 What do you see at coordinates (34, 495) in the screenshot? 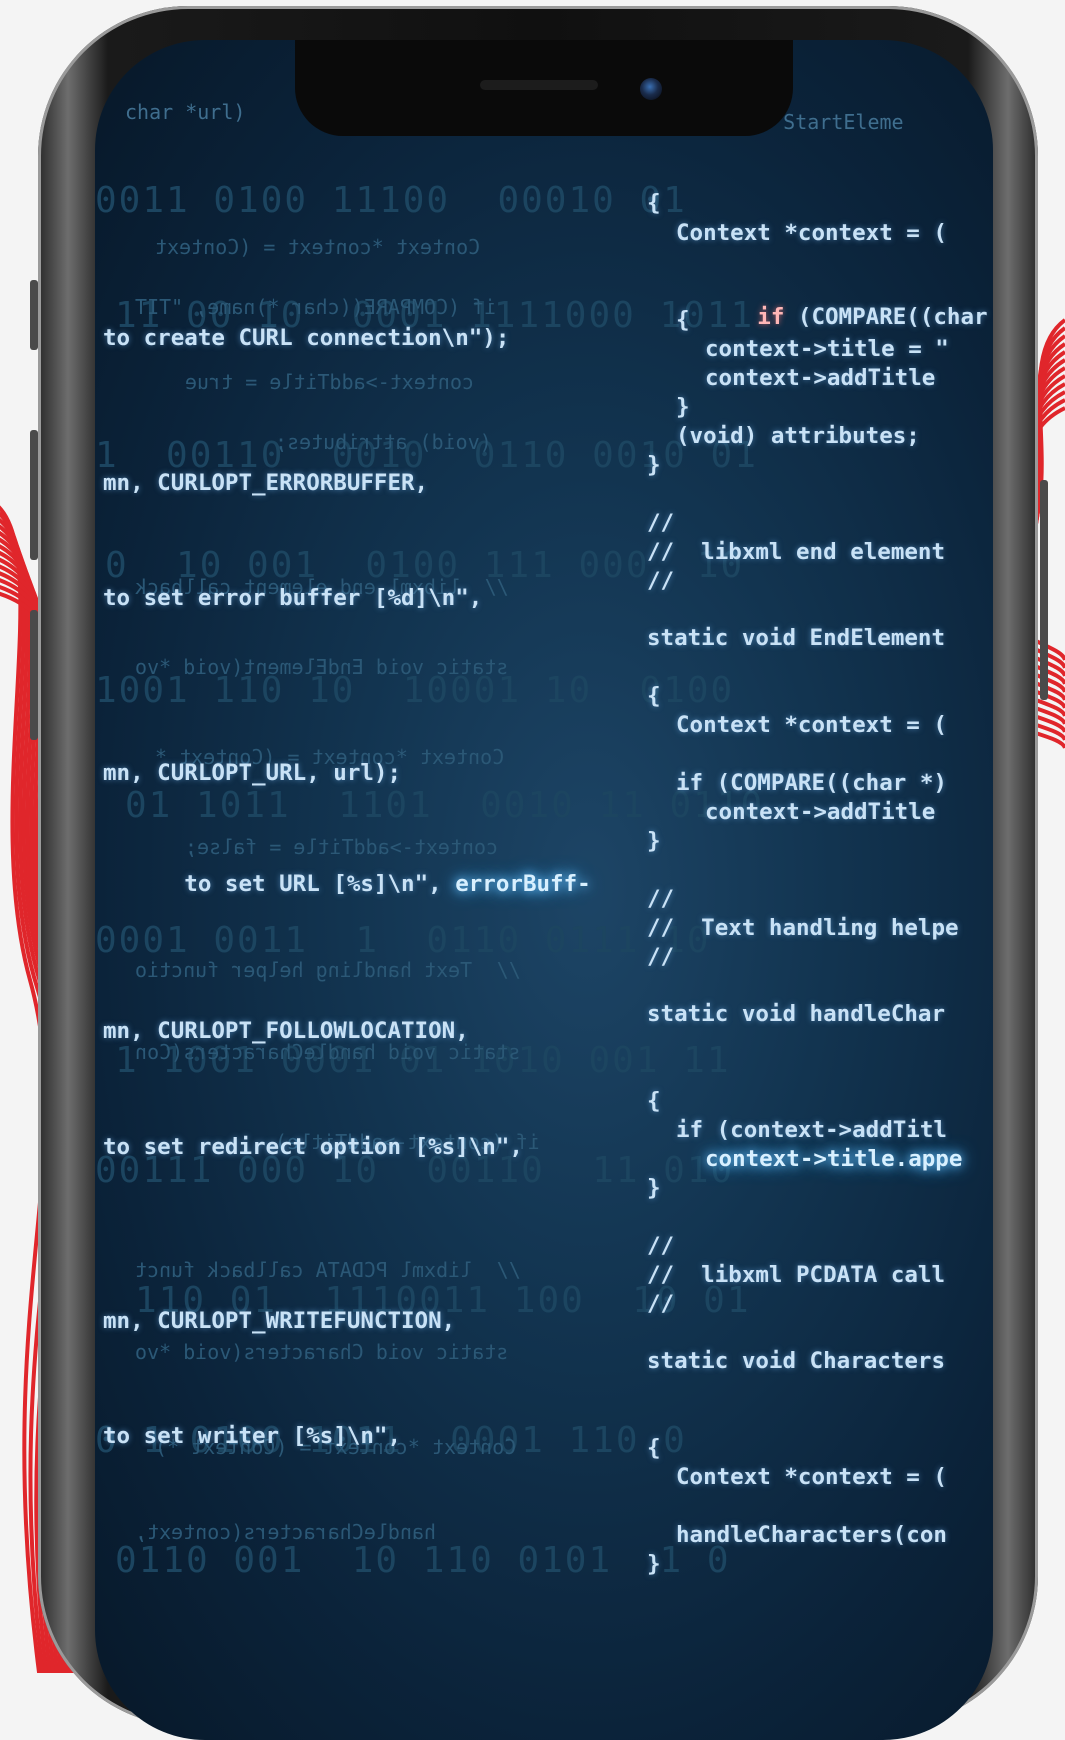
I see `volume-up-button` at bounding box center [34, 495].